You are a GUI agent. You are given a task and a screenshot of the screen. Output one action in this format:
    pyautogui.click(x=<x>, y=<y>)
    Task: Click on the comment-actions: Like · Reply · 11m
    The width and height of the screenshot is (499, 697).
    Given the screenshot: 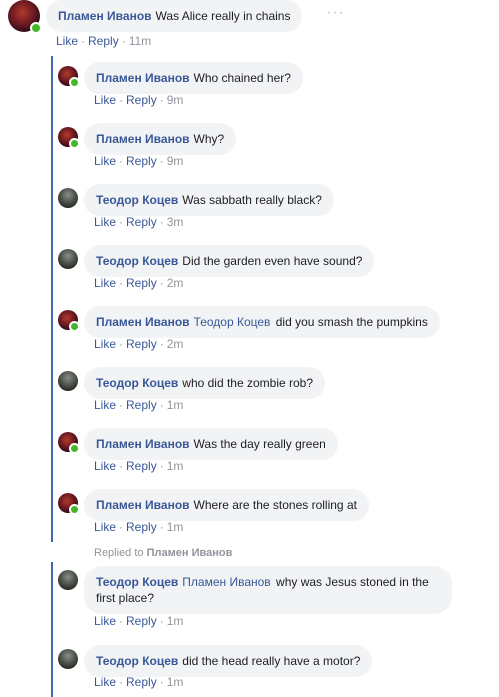 What is the action you would take?
    pyautogui.click(x=104, y=41)
    